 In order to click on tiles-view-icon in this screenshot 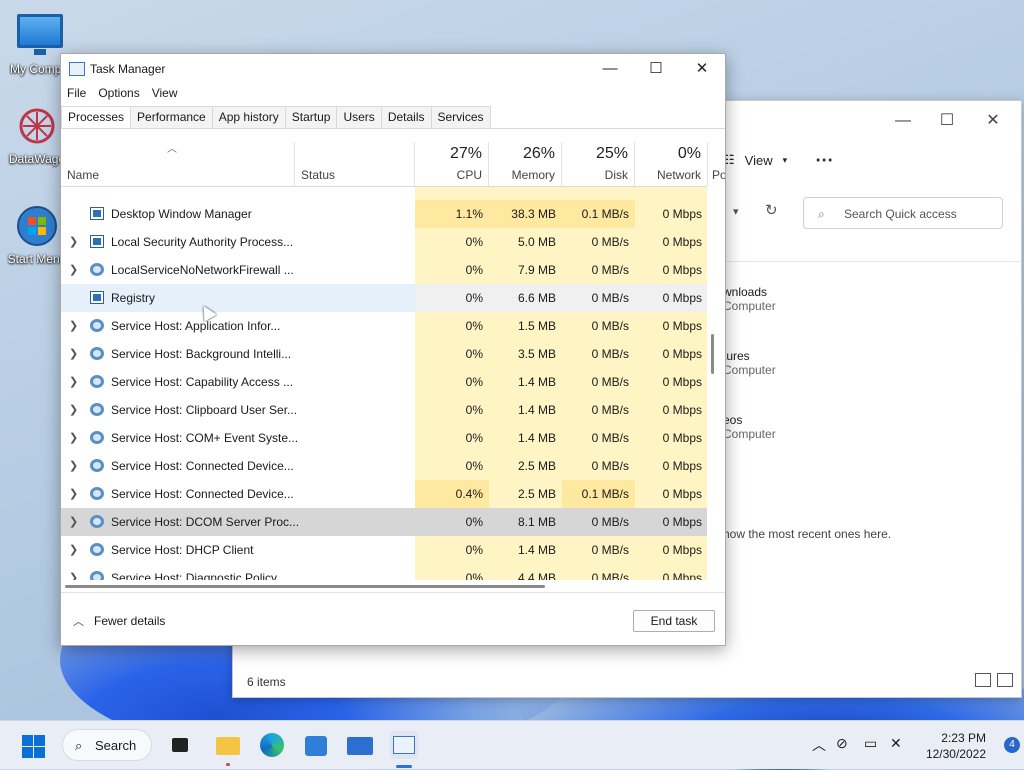, I will do `click(1005, 680)`.